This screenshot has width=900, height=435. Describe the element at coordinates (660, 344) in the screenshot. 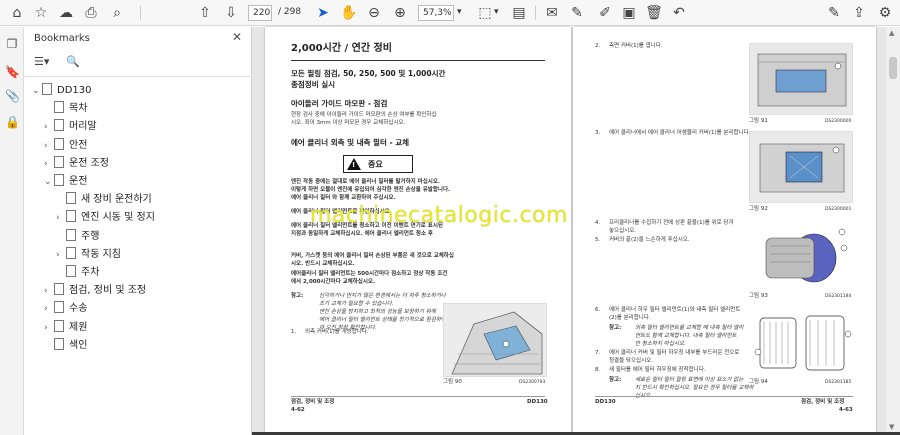

I see `note-text: 만 청소하지 마십시오.` at that location.